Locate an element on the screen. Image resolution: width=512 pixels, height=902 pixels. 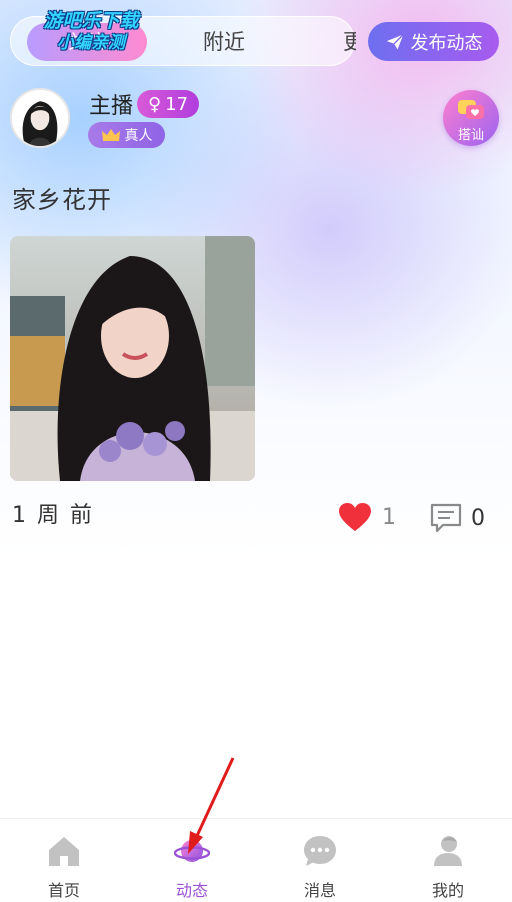
bottom-navigation: 首页 动态 消息 我的 is located at coordinates (256, 860).